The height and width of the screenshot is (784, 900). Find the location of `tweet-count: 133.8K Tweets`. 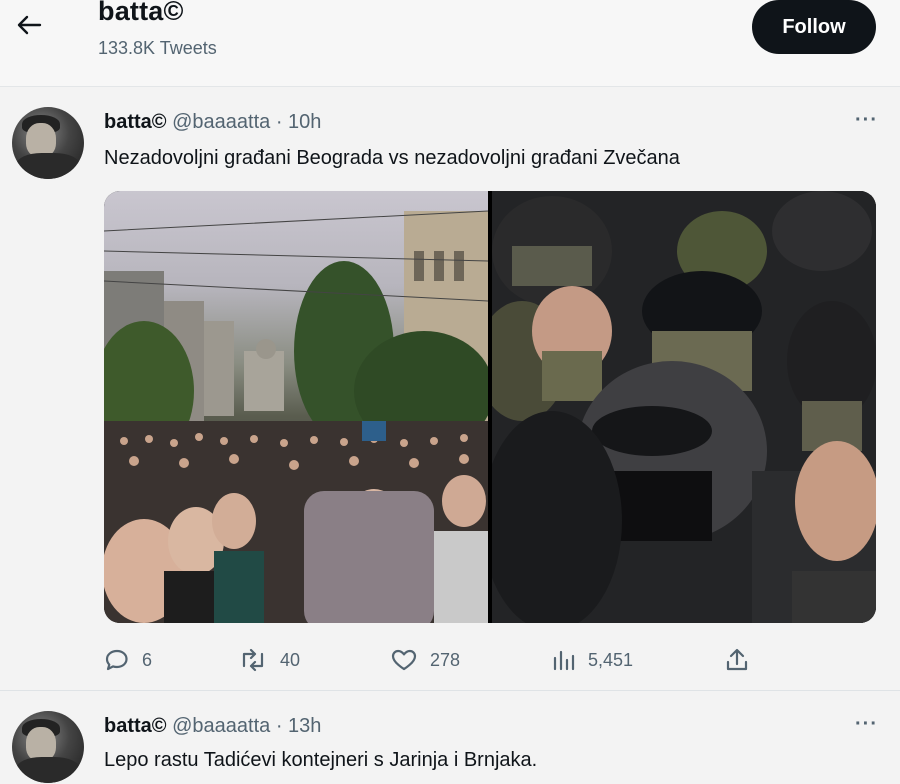

tweet-count: 133.8K Tweets is located at coordinates (157, 48).